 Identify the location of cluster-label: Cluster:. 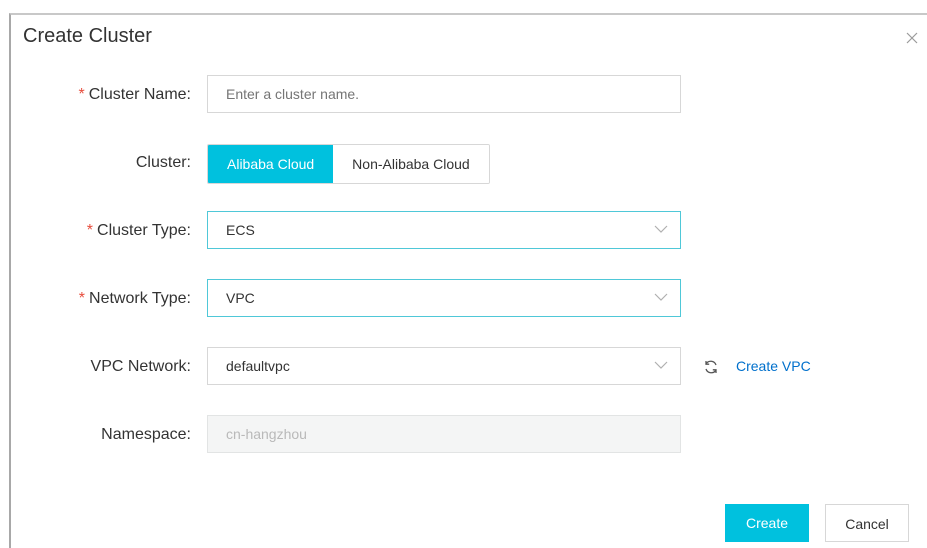
(163, 162).